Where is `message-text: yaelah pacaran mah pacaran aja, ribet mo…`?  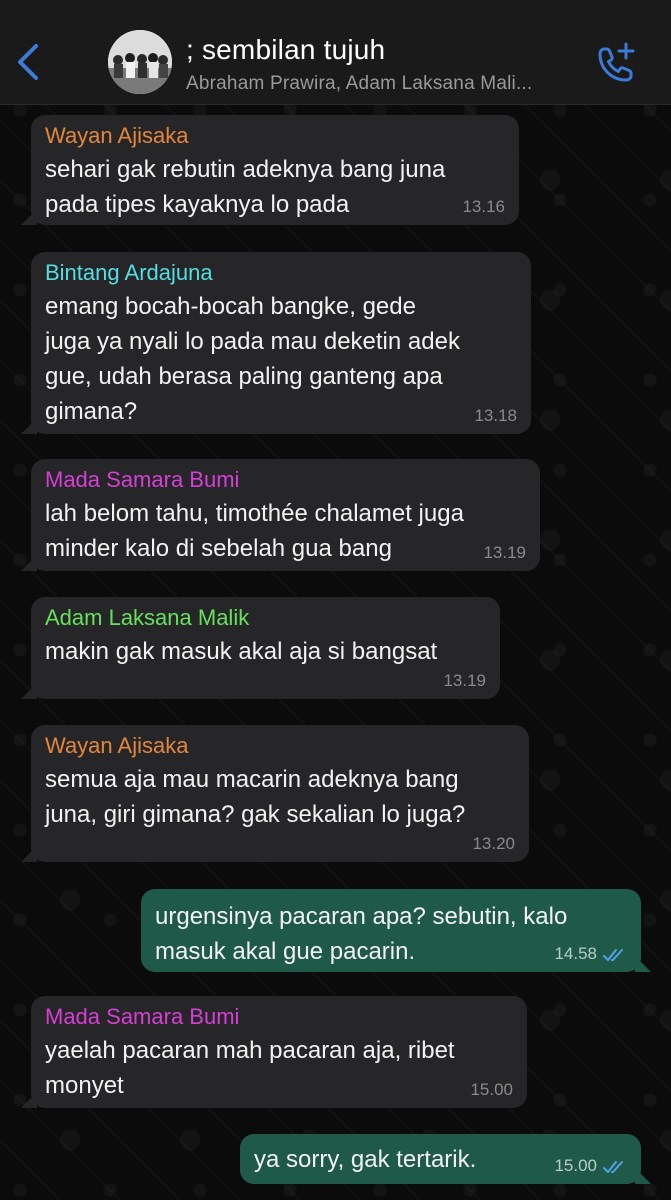 message-text: yaelah pacaran mah pacaran aja, ribet mo… is located at coordinates (250, 1068).